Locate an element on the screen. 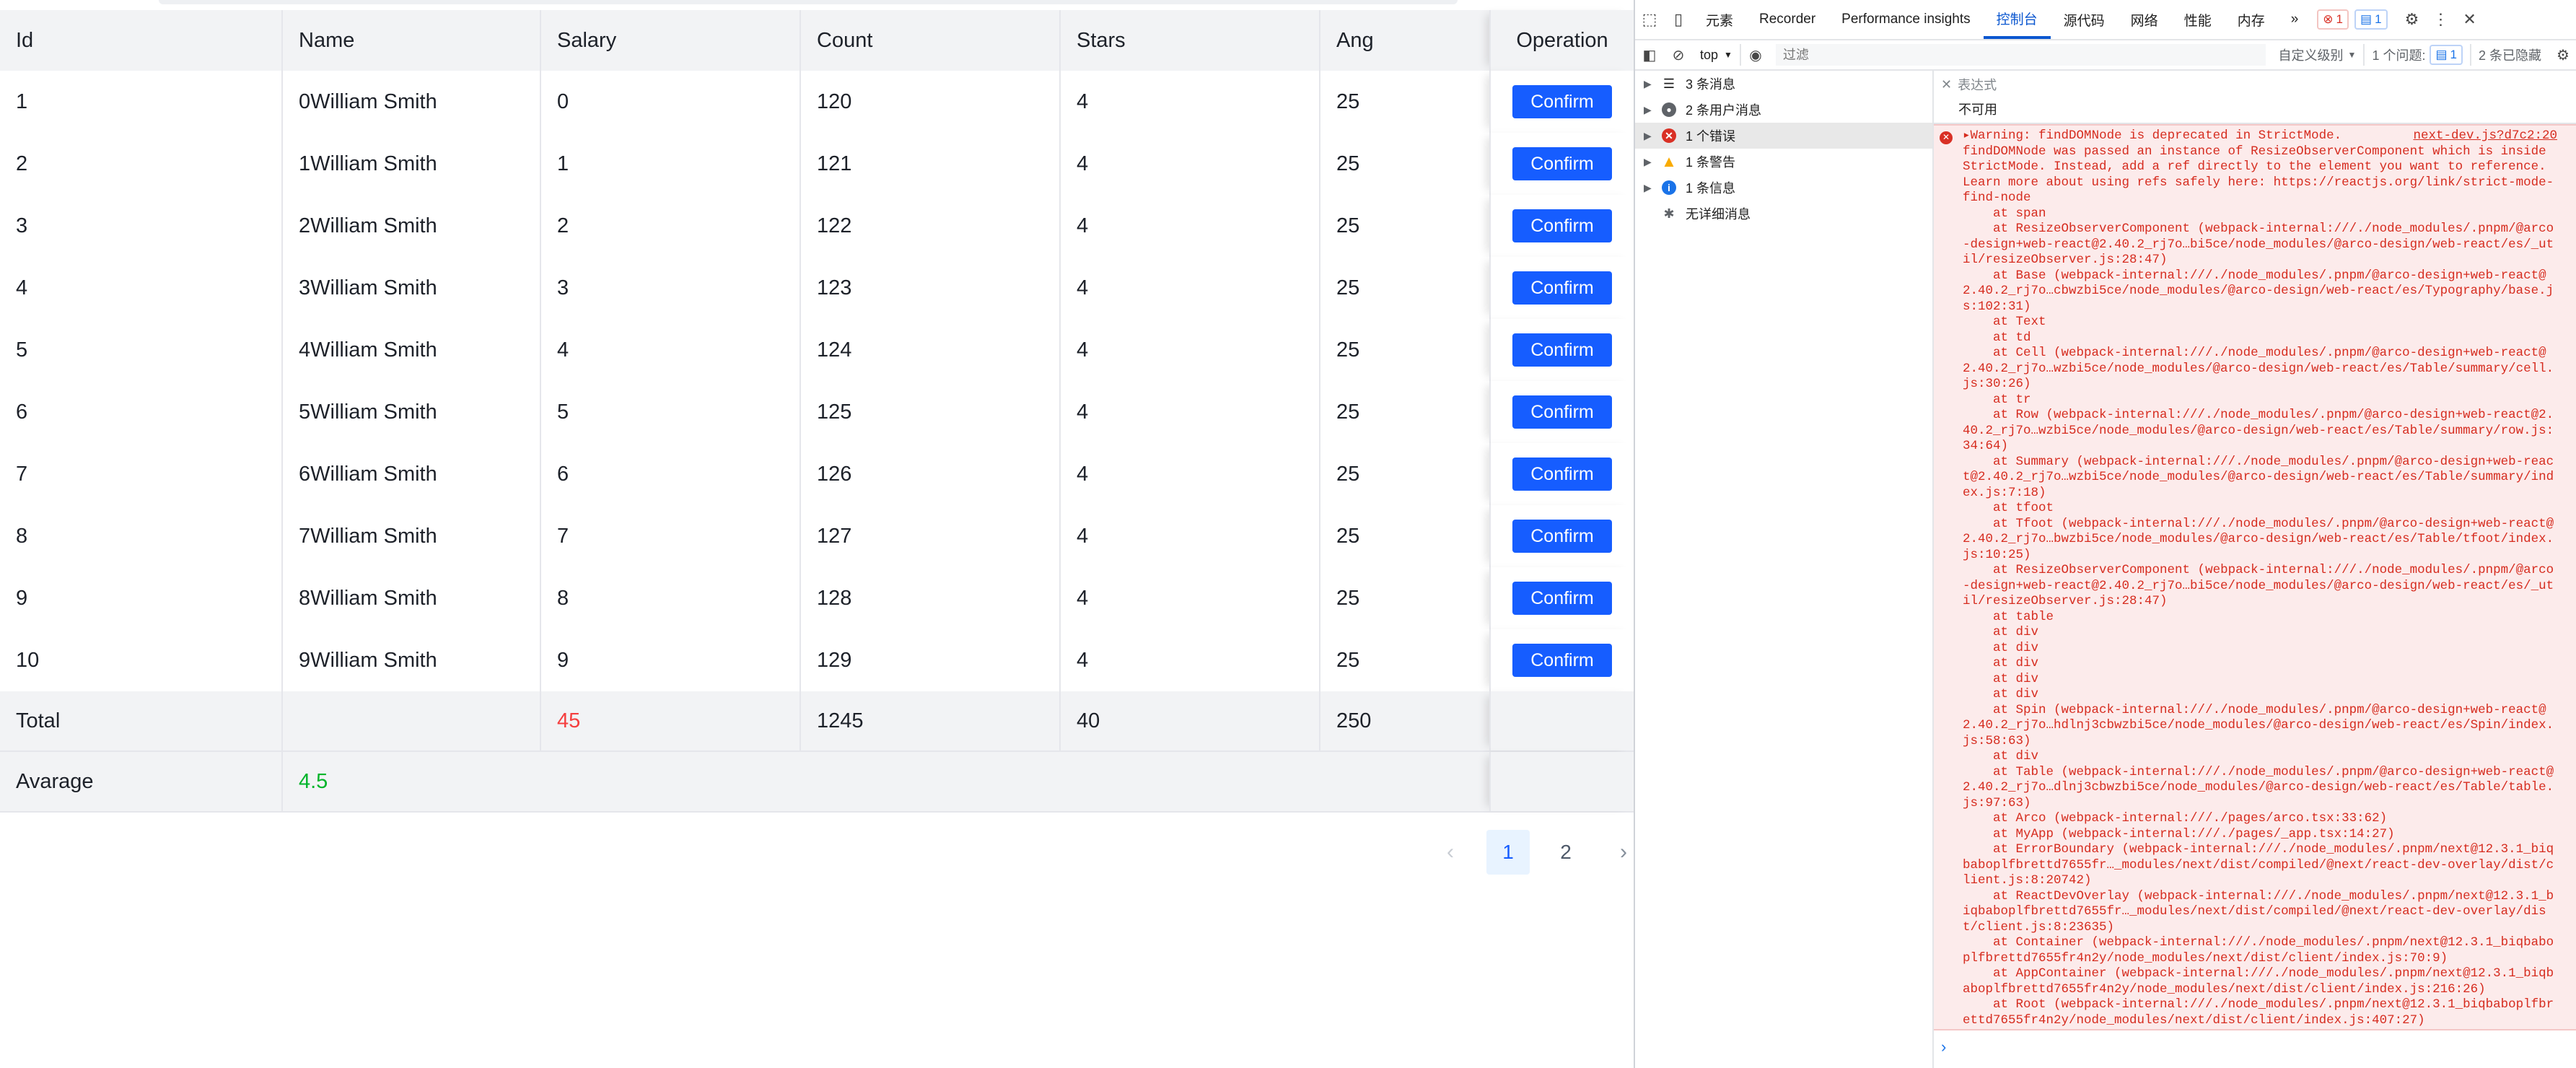  settings-gear-icon: ⚙ is located at coordinates (2412, 19).